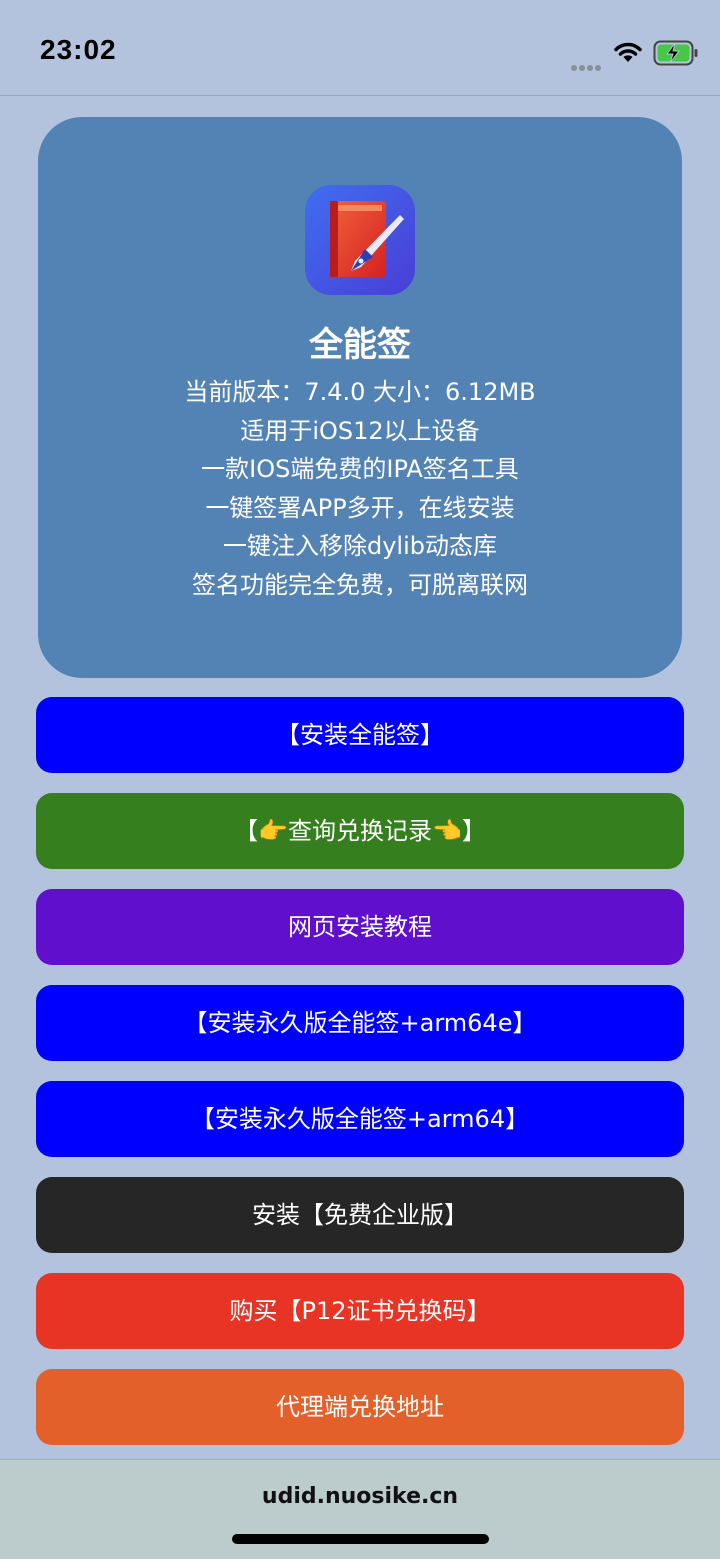 Image resolution: width=720 pixels, height=1559 pixels. I want to click on info-line-version: 当前版本：7.4.0 大小：6.12MB, so click(360, 392).